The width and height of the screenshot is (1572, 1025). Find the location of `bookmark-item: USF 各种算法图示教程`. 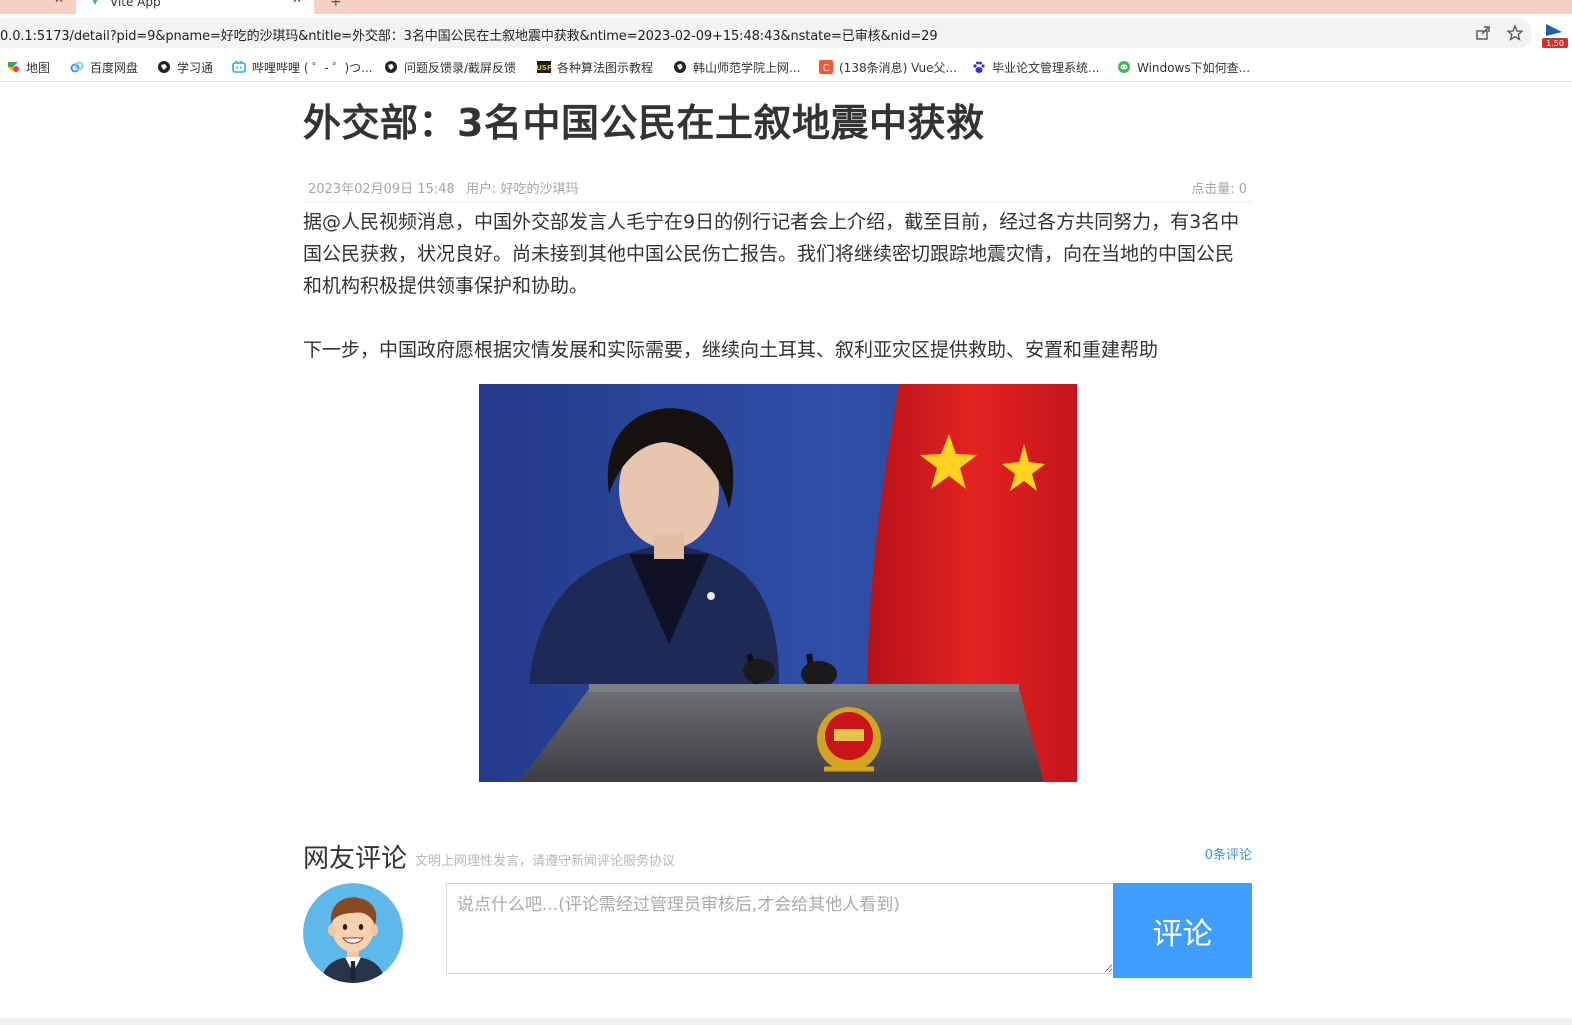

bookmark-item: USF 各种算法图示教程 is located at coordinates (595, 67).